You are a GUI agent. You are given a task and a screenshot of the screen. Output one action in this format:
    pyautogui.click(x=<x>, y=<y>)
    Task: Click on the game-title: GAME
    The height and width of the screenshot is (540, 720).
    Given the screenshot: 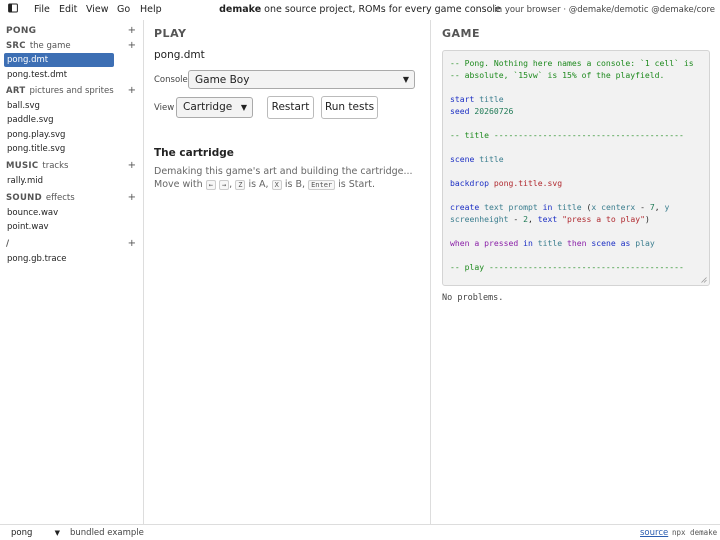 What is the action you would take?
    pyautogui.click(x=461, y=33)
    